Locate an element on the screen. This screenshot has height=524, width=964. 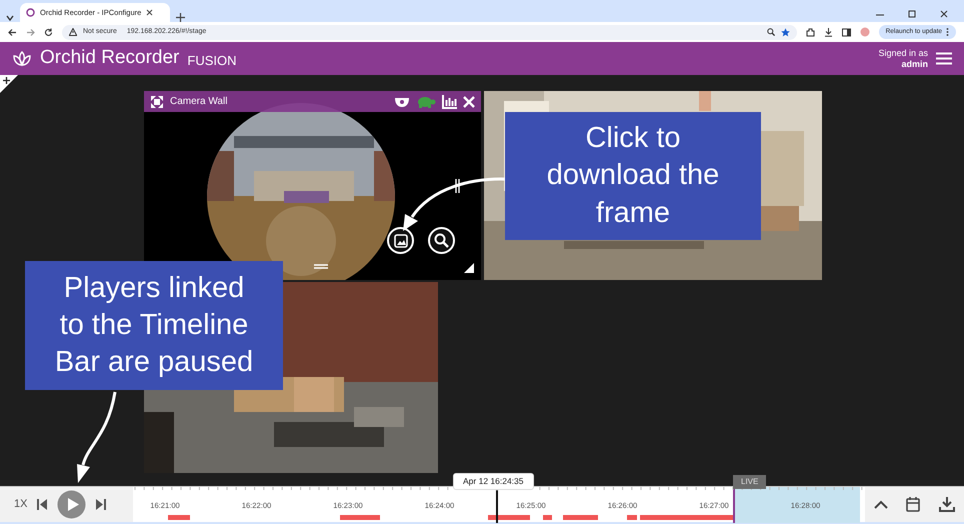
restore-icon is located at coordinates (912, 14).